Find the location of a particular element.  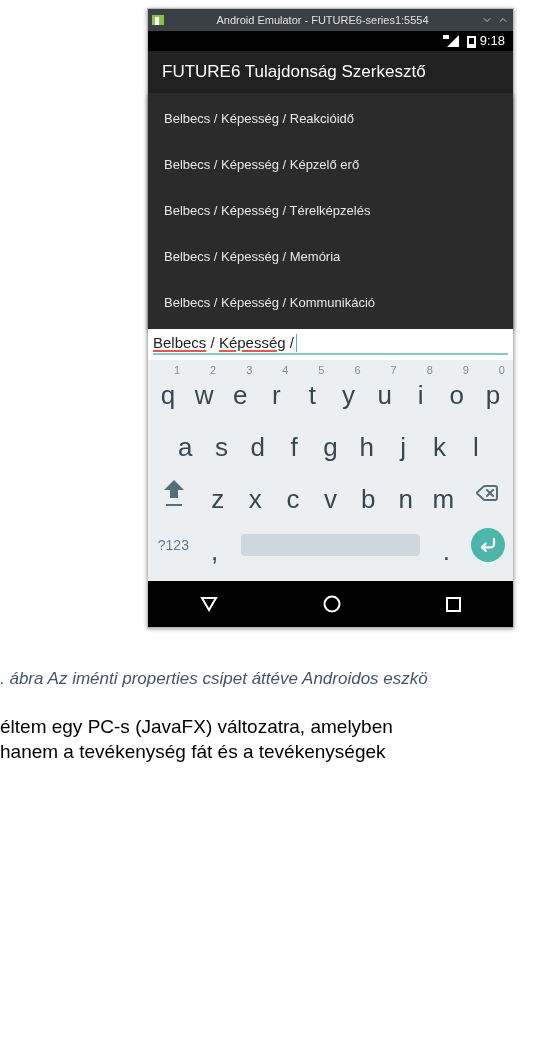

key-hint: 4 is located at coordinates (285, 370).